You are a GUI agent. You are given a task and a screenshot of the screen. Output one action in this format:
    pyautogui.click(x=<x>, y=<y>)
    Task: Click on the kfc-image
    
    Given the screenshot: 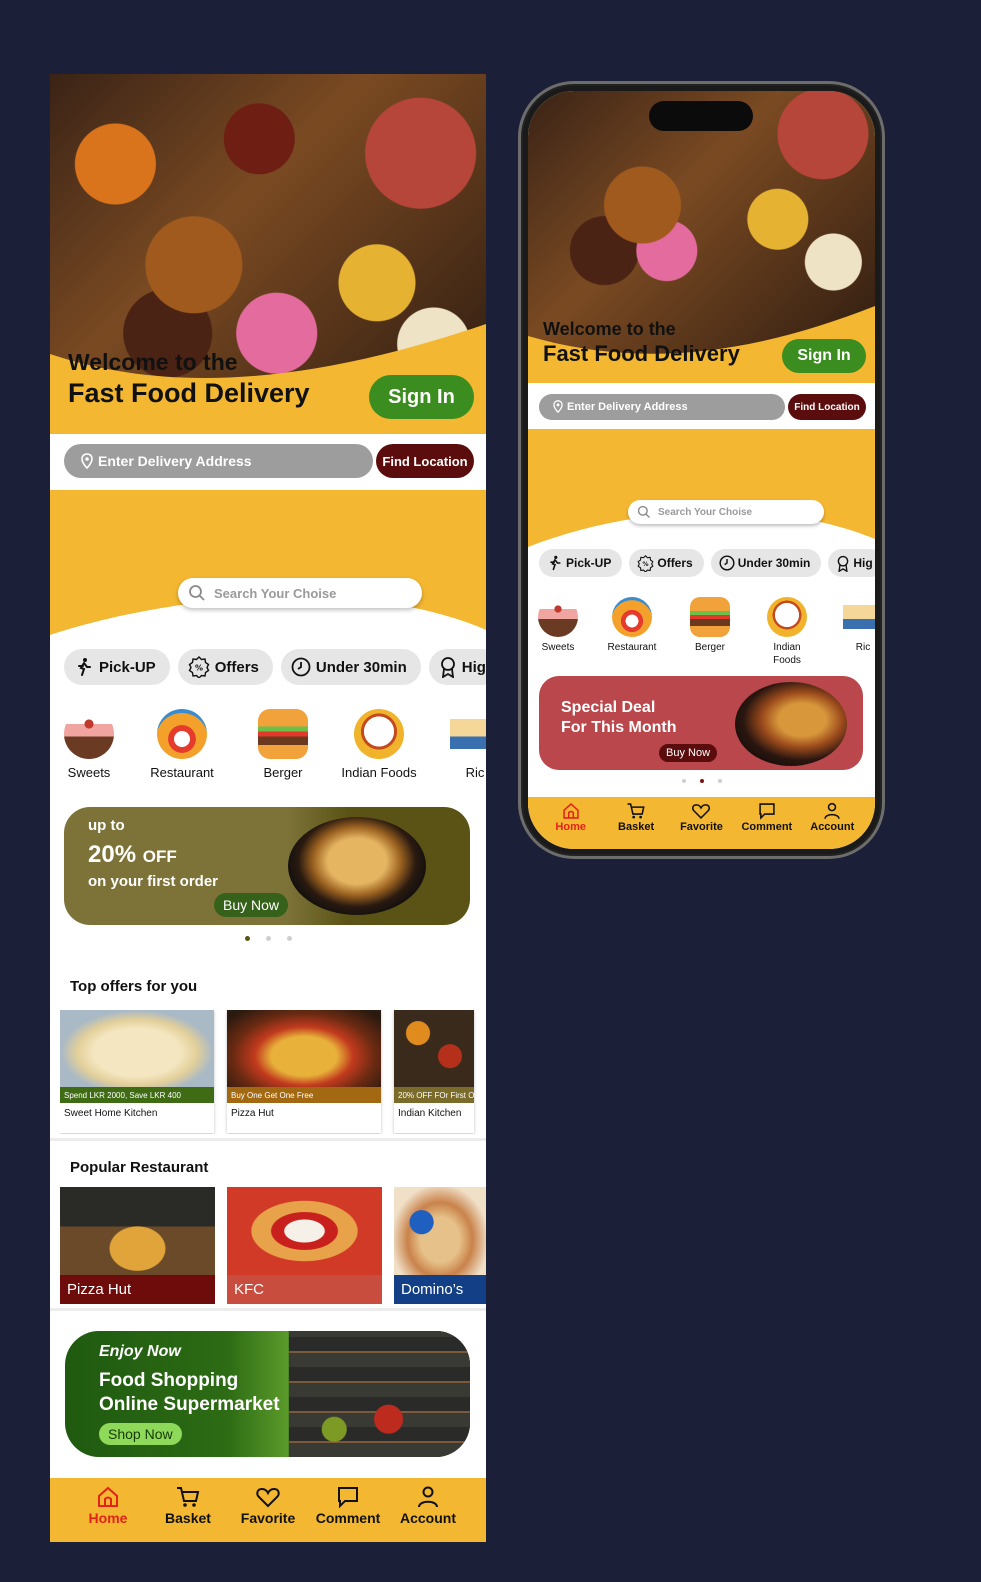 What is the action you would take?
    pyautogui.click(x=304, y=1231)
    